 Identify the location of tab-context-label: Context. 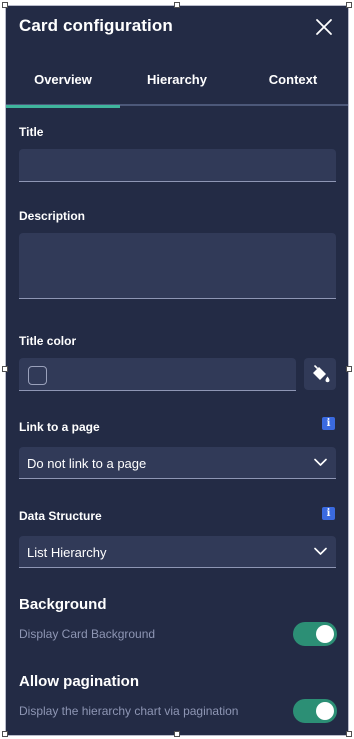
(293, 79).